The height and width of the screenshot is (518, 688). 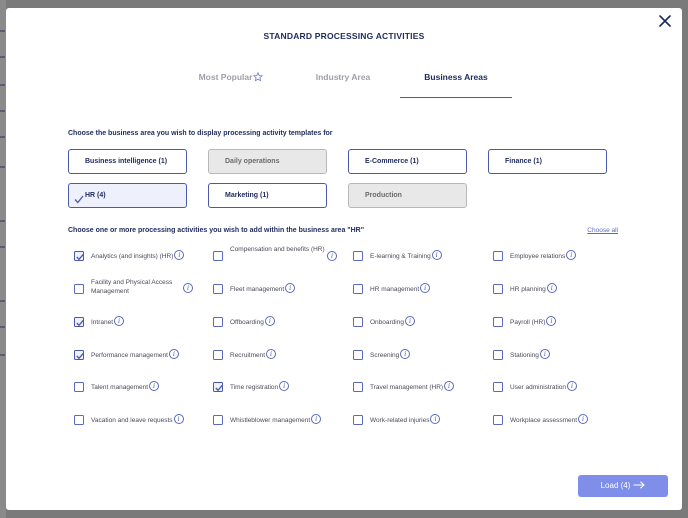 What do you see at coordinates (544, 420) in the screenshot?
I see `activity-label-text: Workplace assessment` at bounding box center [544, 420].